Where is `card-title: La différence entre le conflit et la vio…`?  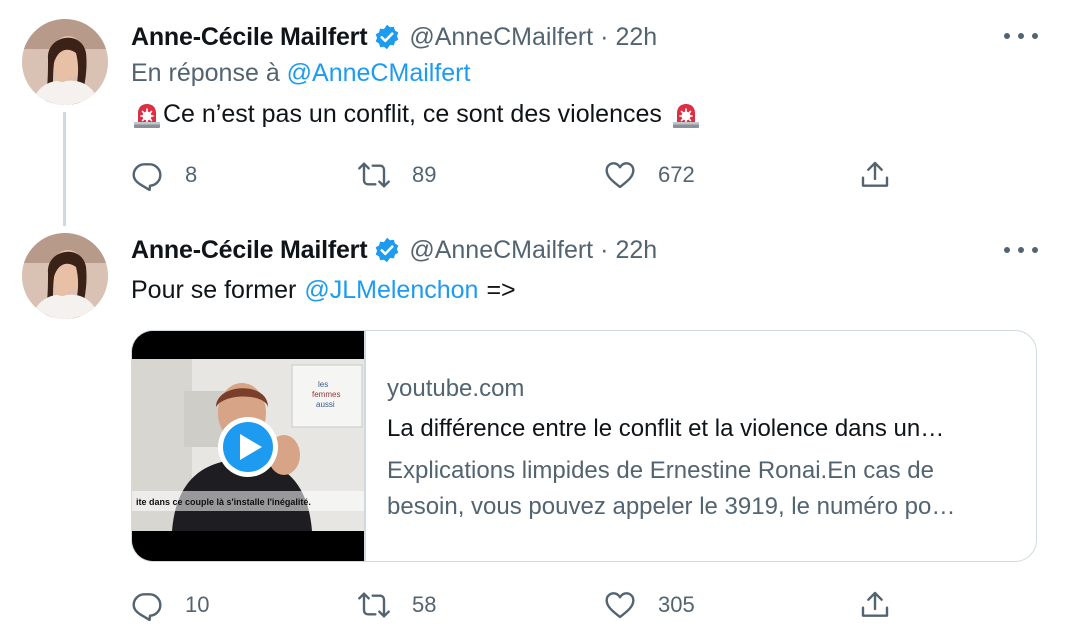
card-title: La différence entre le conflit et la vio… is located at coordinates (666, 428).